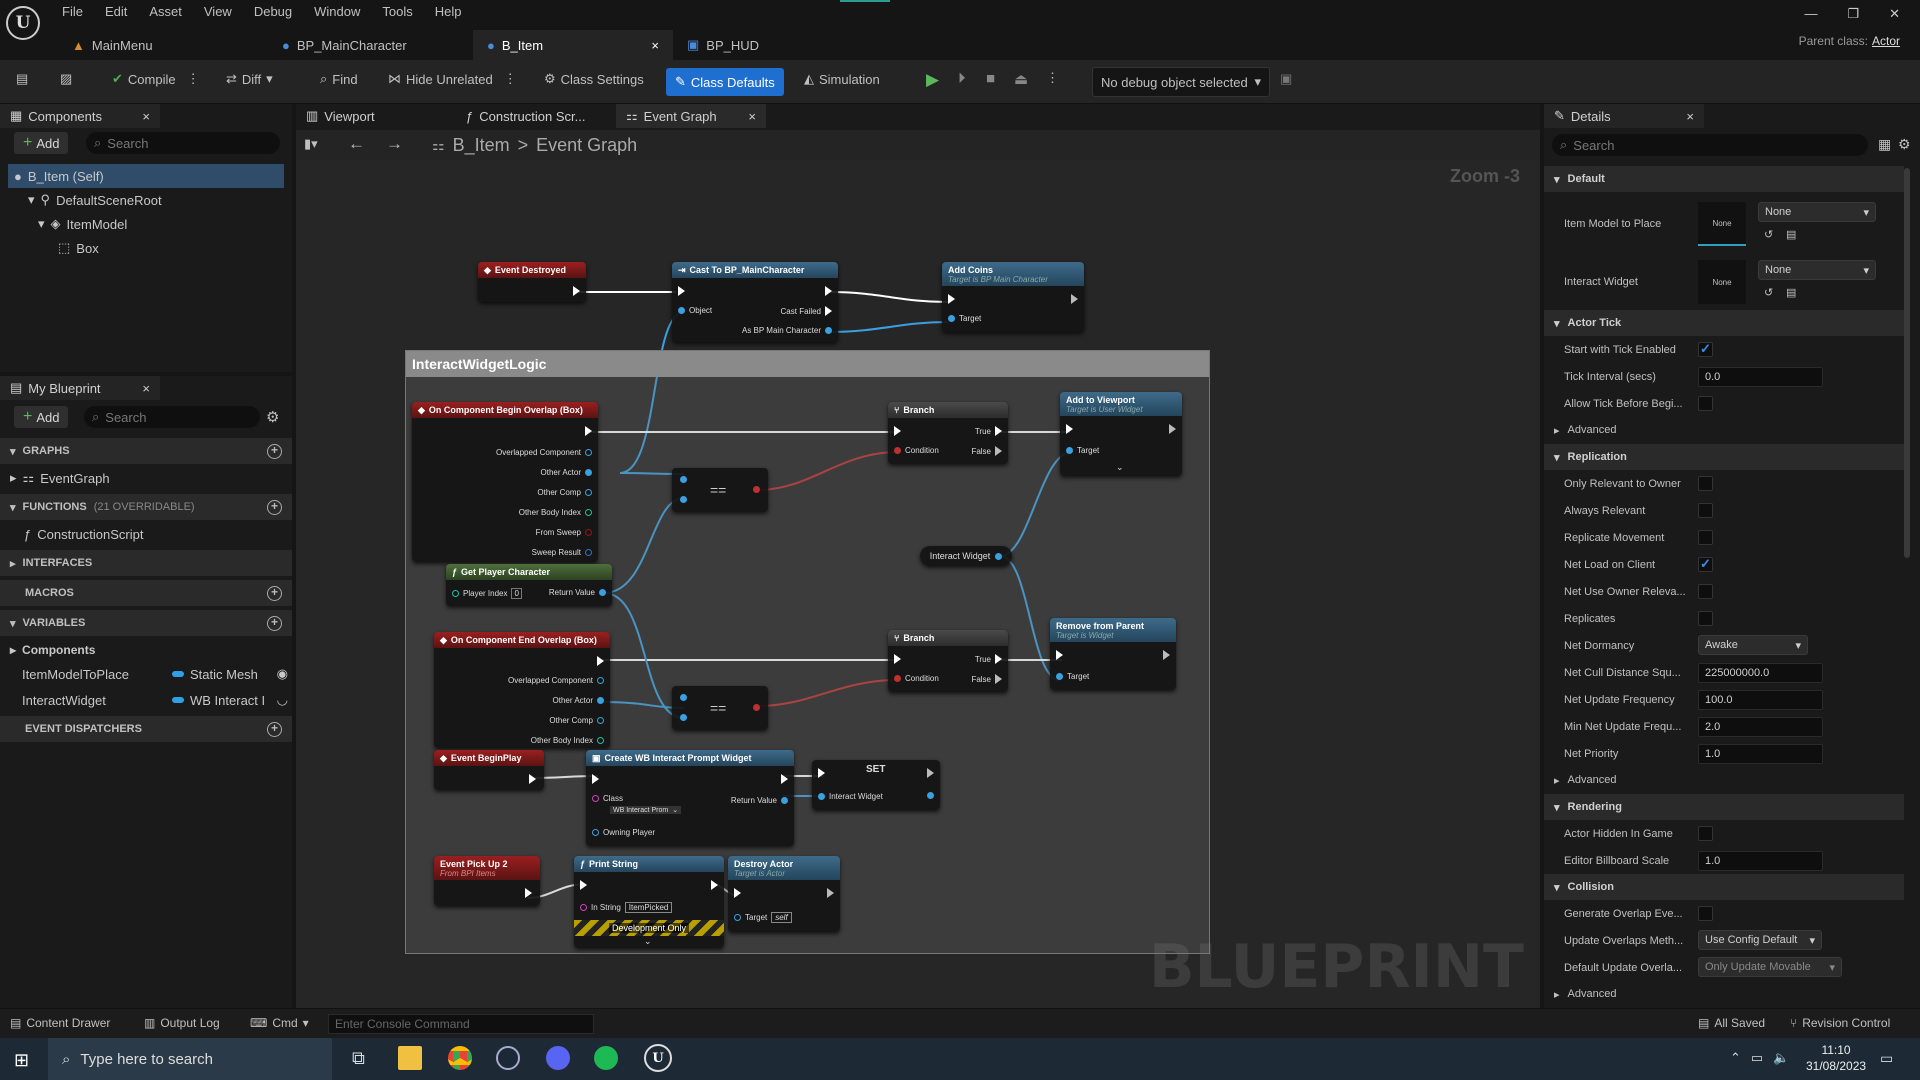 This screenshot has width=1920, height=1080. What do you see at coordinates (397, 11) in the screenshot?
I see `menu-tools: Tools` at bounding box center [397, 11].